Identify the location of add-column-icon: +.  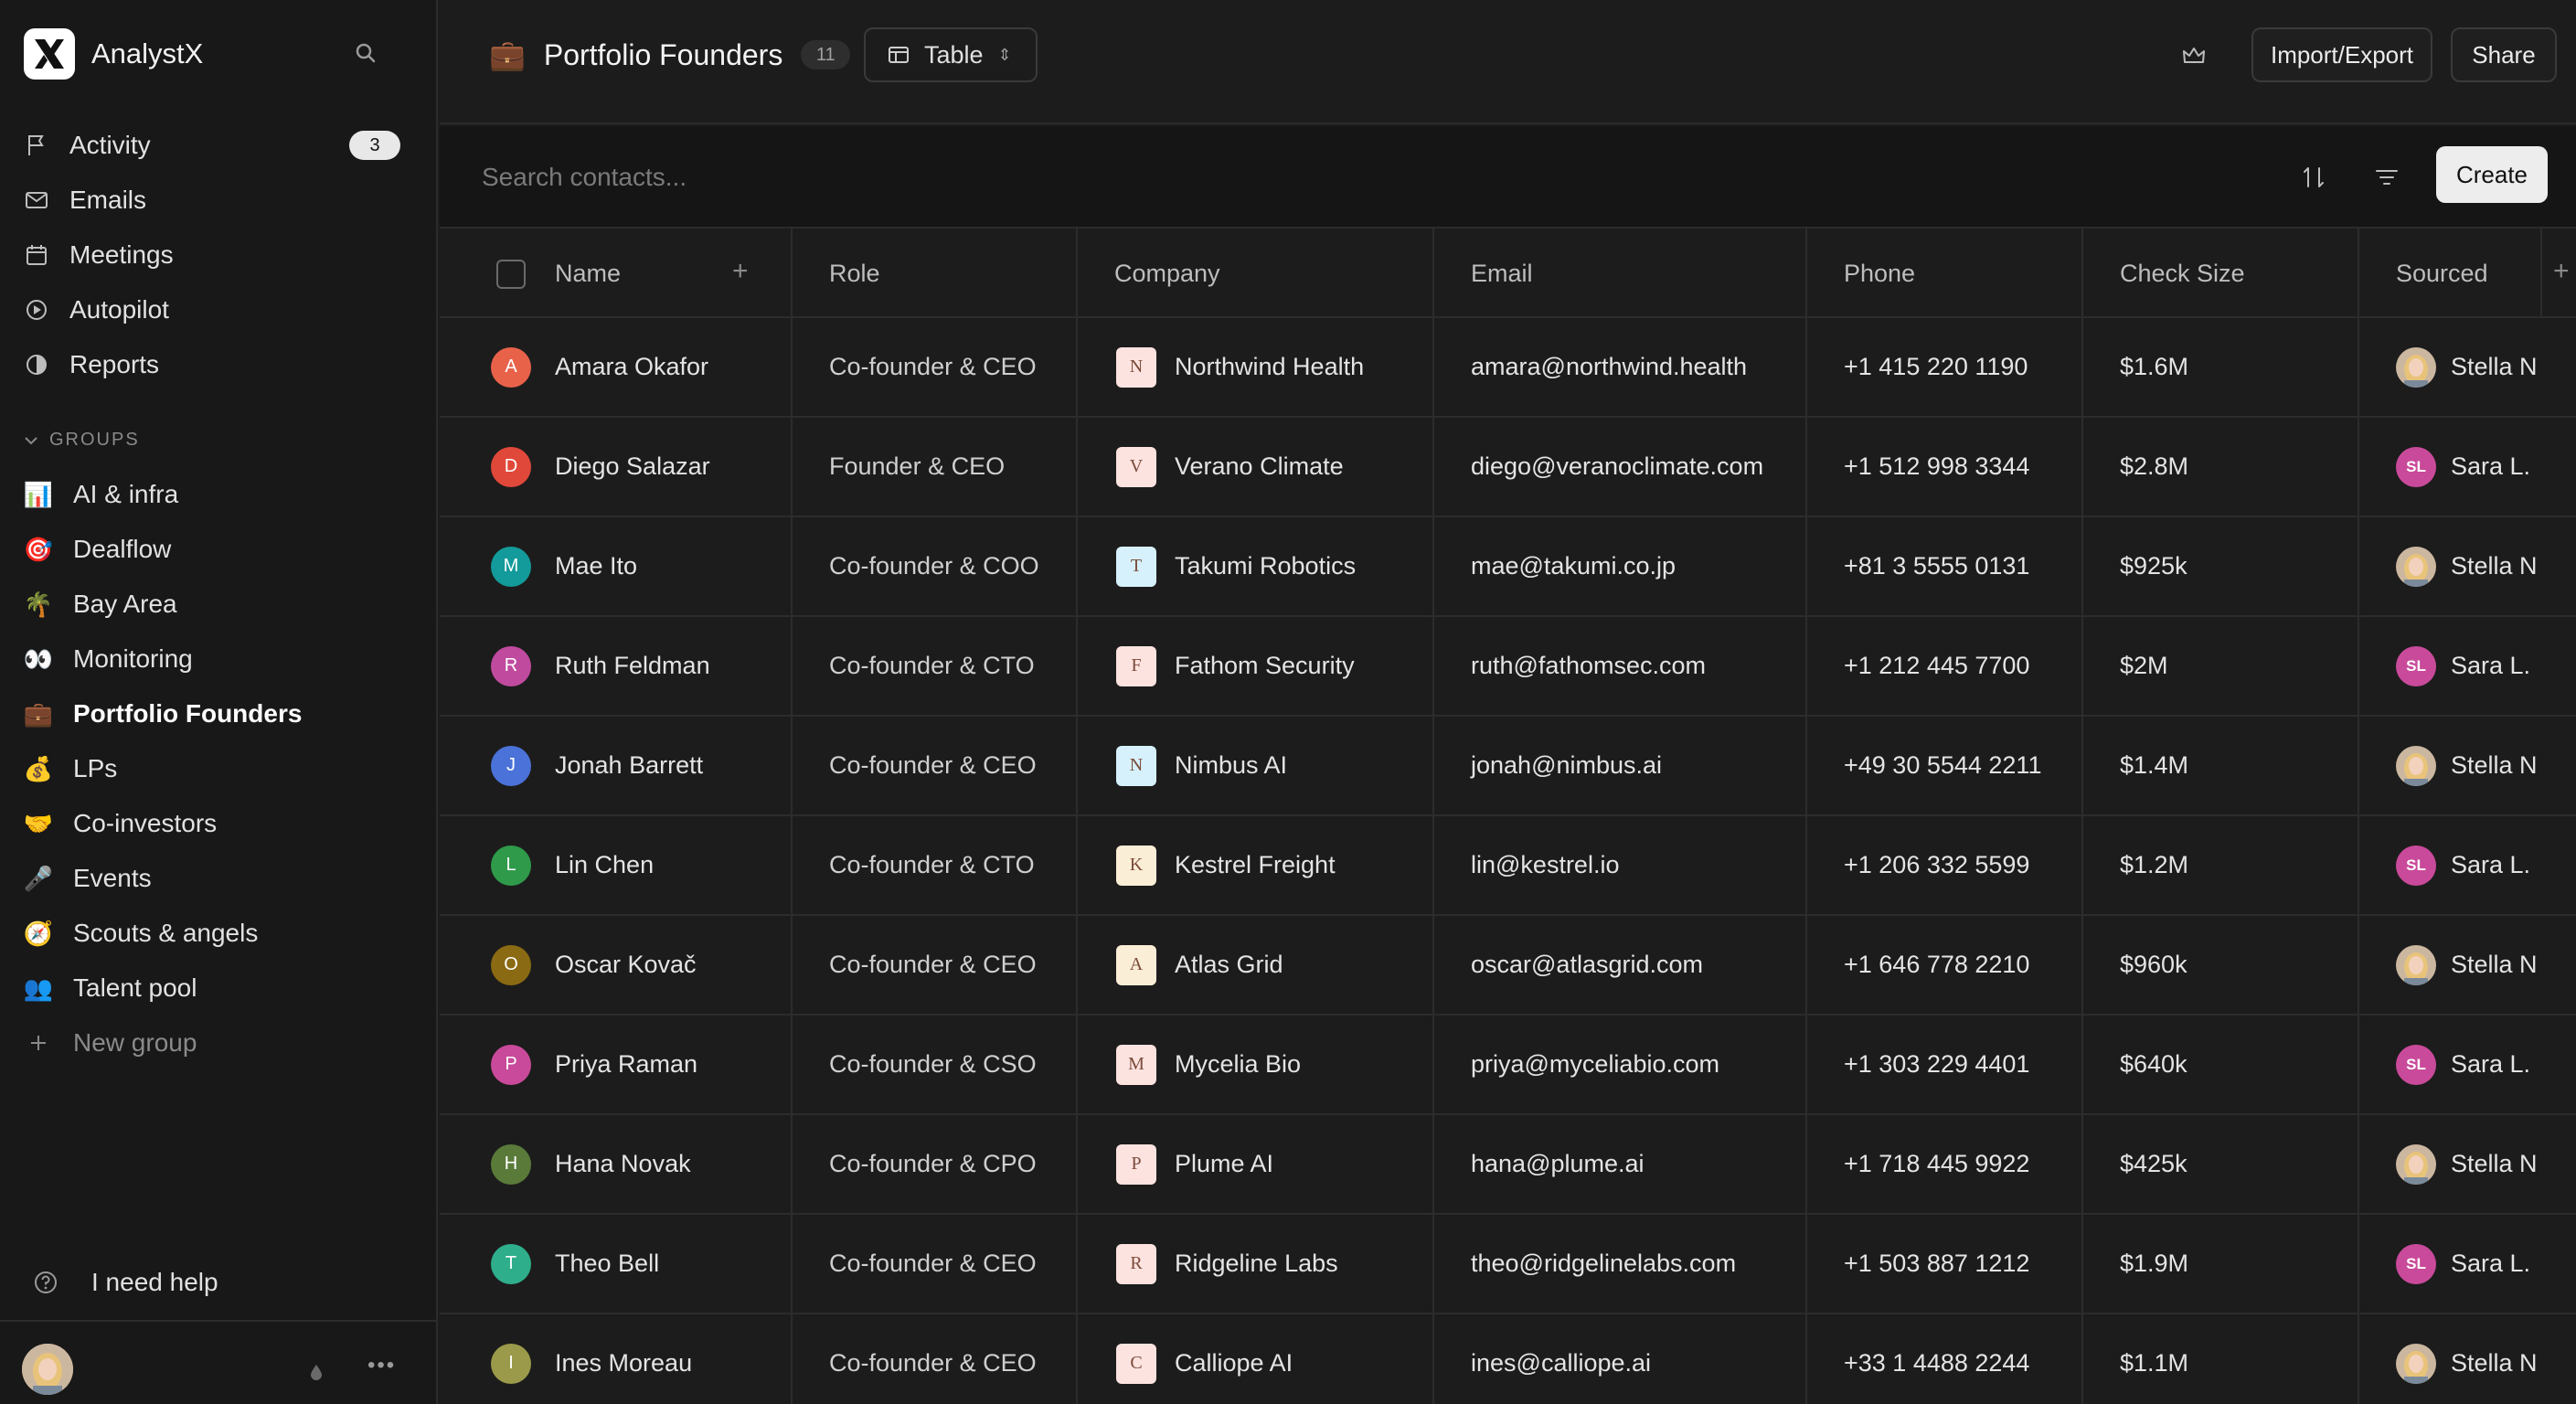
(2562, 271).